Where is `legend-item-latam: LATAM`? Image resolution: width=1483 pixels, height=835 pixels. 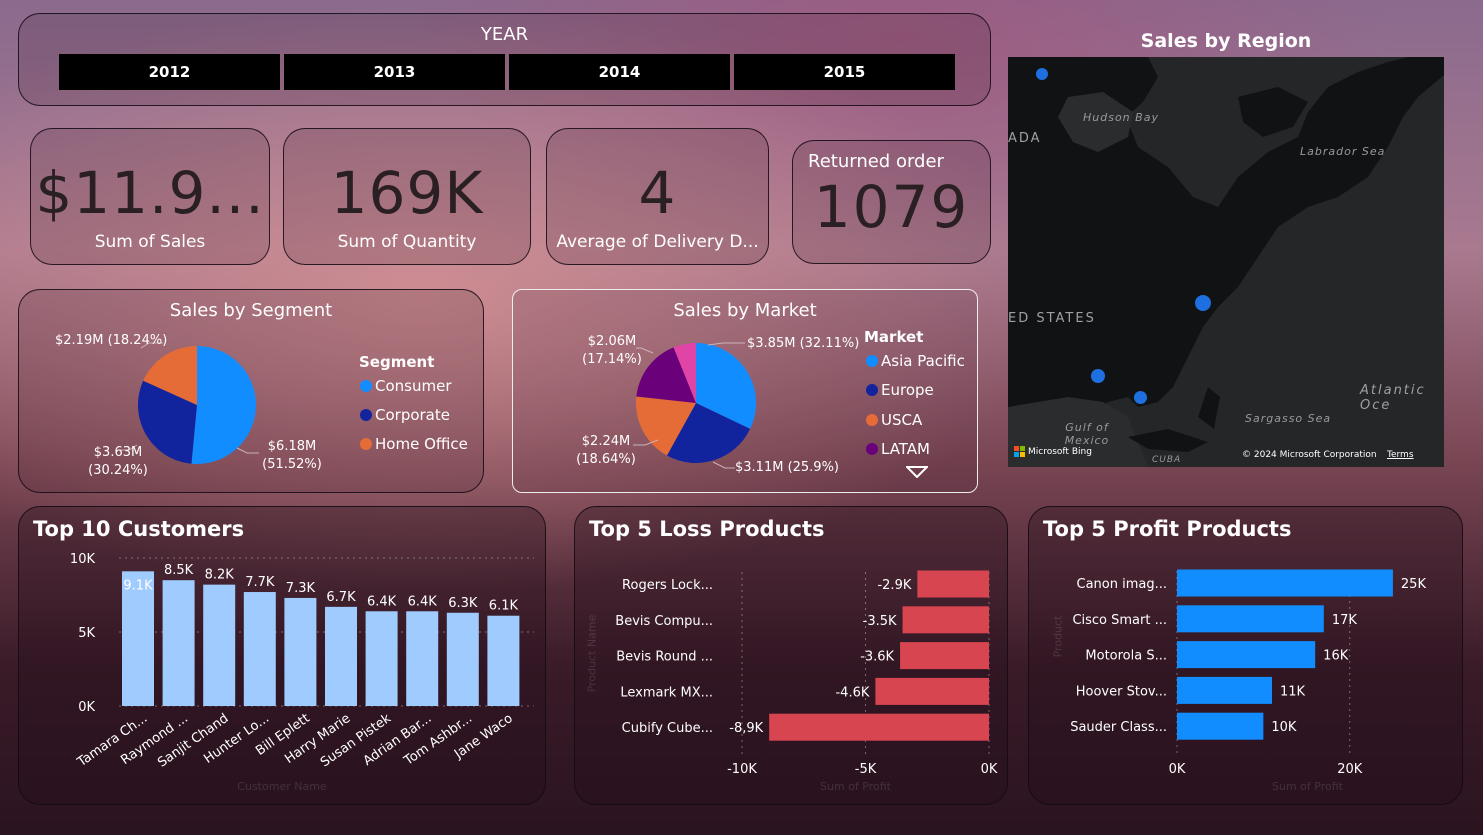
legend-item-latam: LATAM is located at coordinates (898, 449).